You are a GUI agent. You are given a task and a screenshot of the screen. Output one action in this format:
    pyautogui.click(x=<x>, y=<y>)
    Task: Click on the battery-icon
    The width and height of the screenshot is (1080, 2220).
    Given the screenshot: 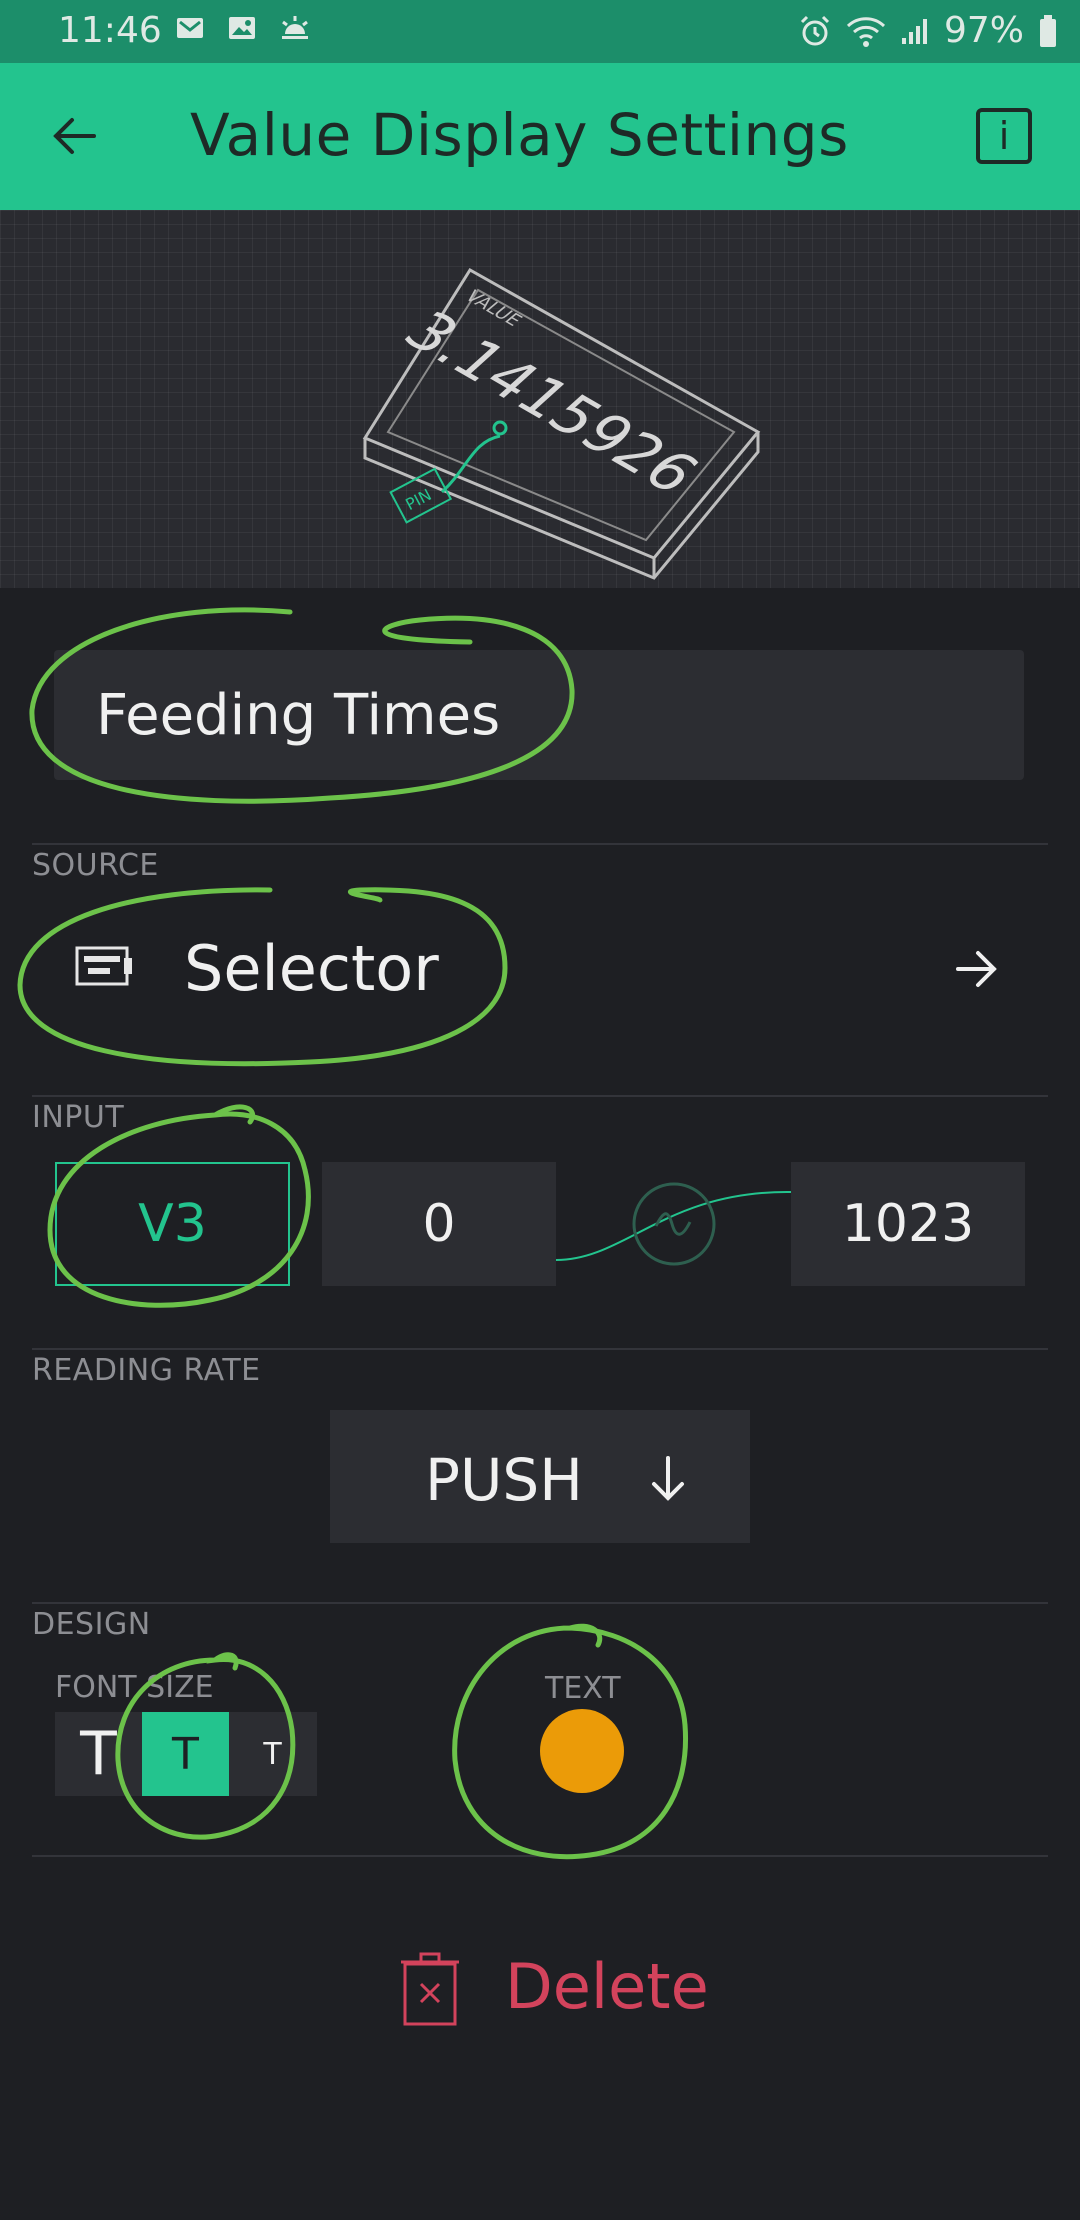 What is the action you would take?
    pyautogui.click(x=1048, y=30)
    